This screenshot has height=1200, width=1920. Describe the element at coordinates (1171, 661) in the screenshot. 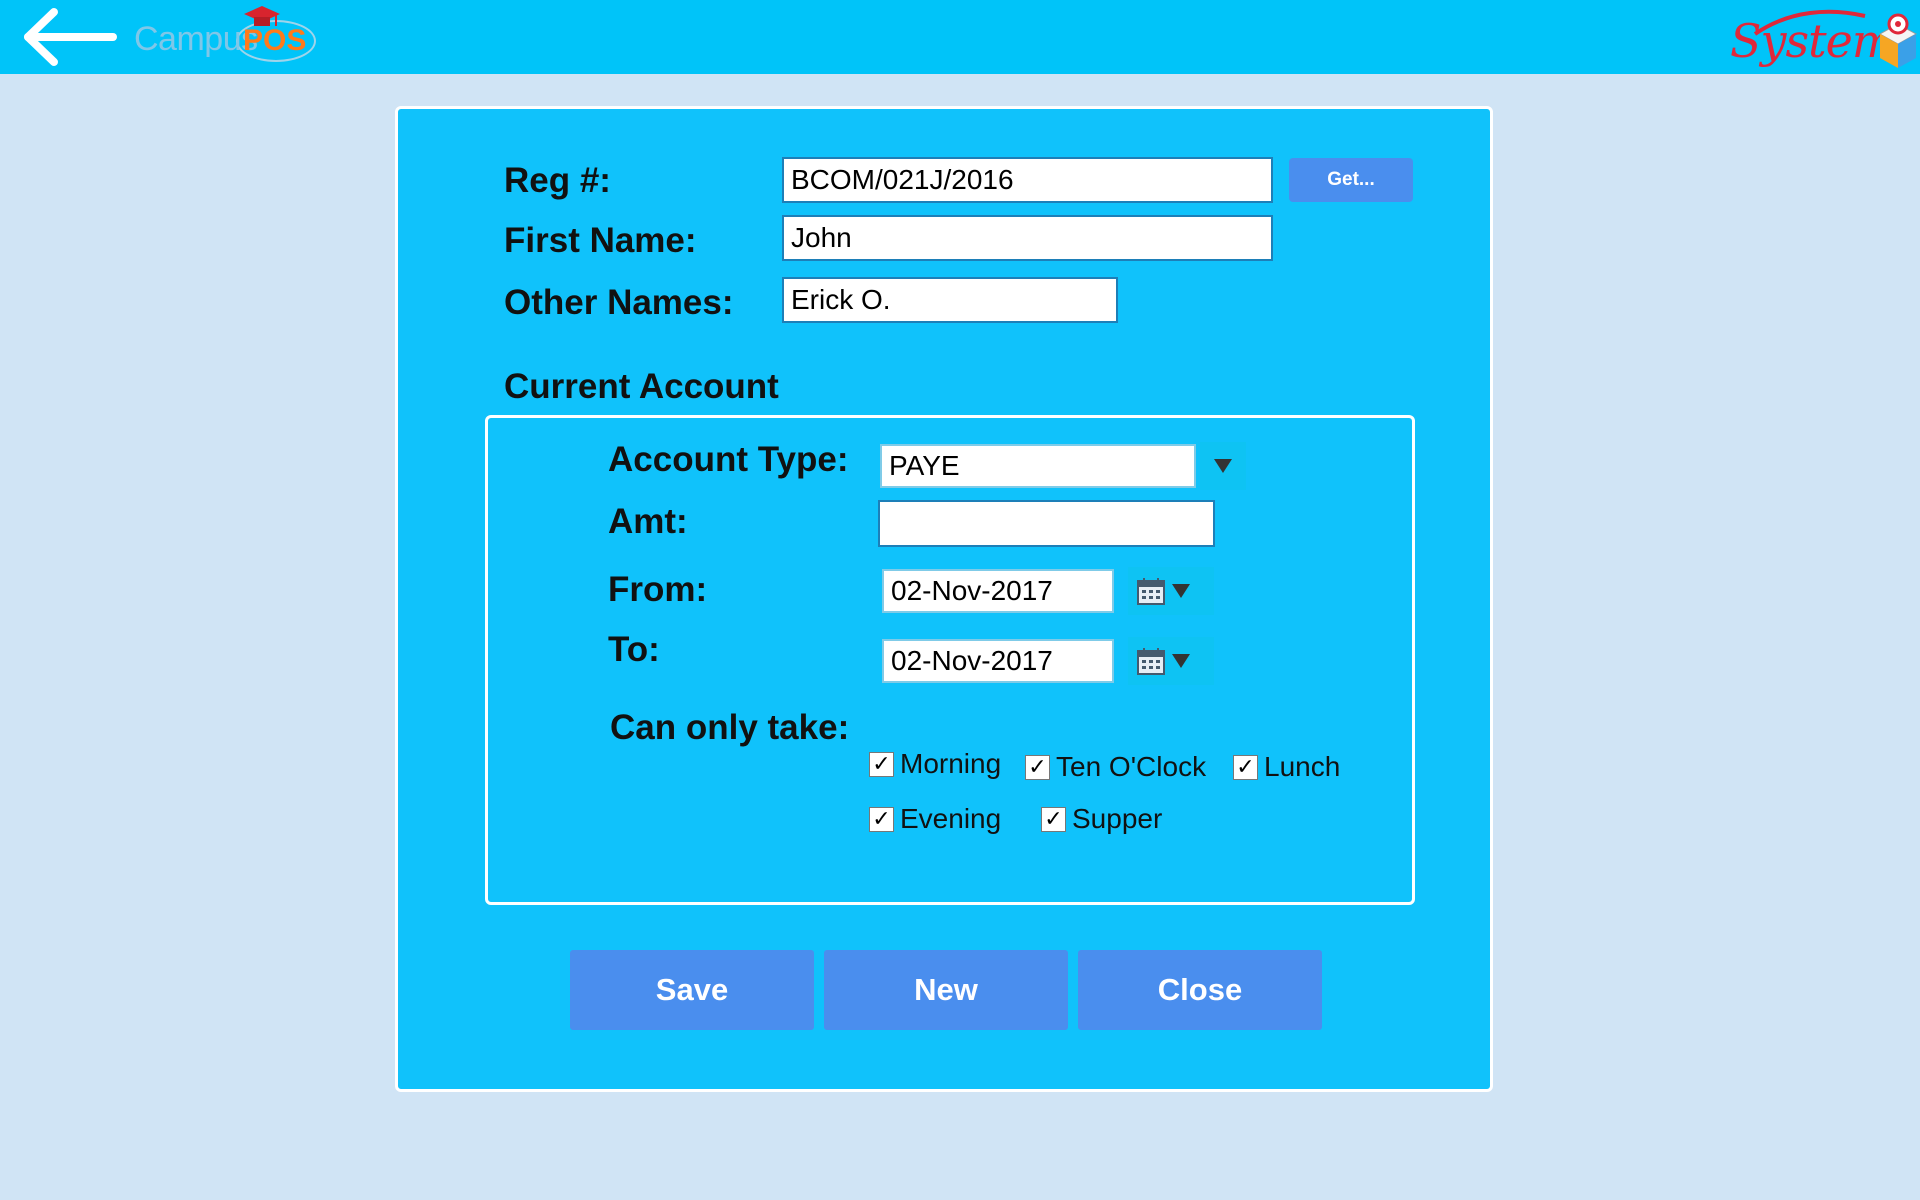

I see `to-date-picker-button` at that location.